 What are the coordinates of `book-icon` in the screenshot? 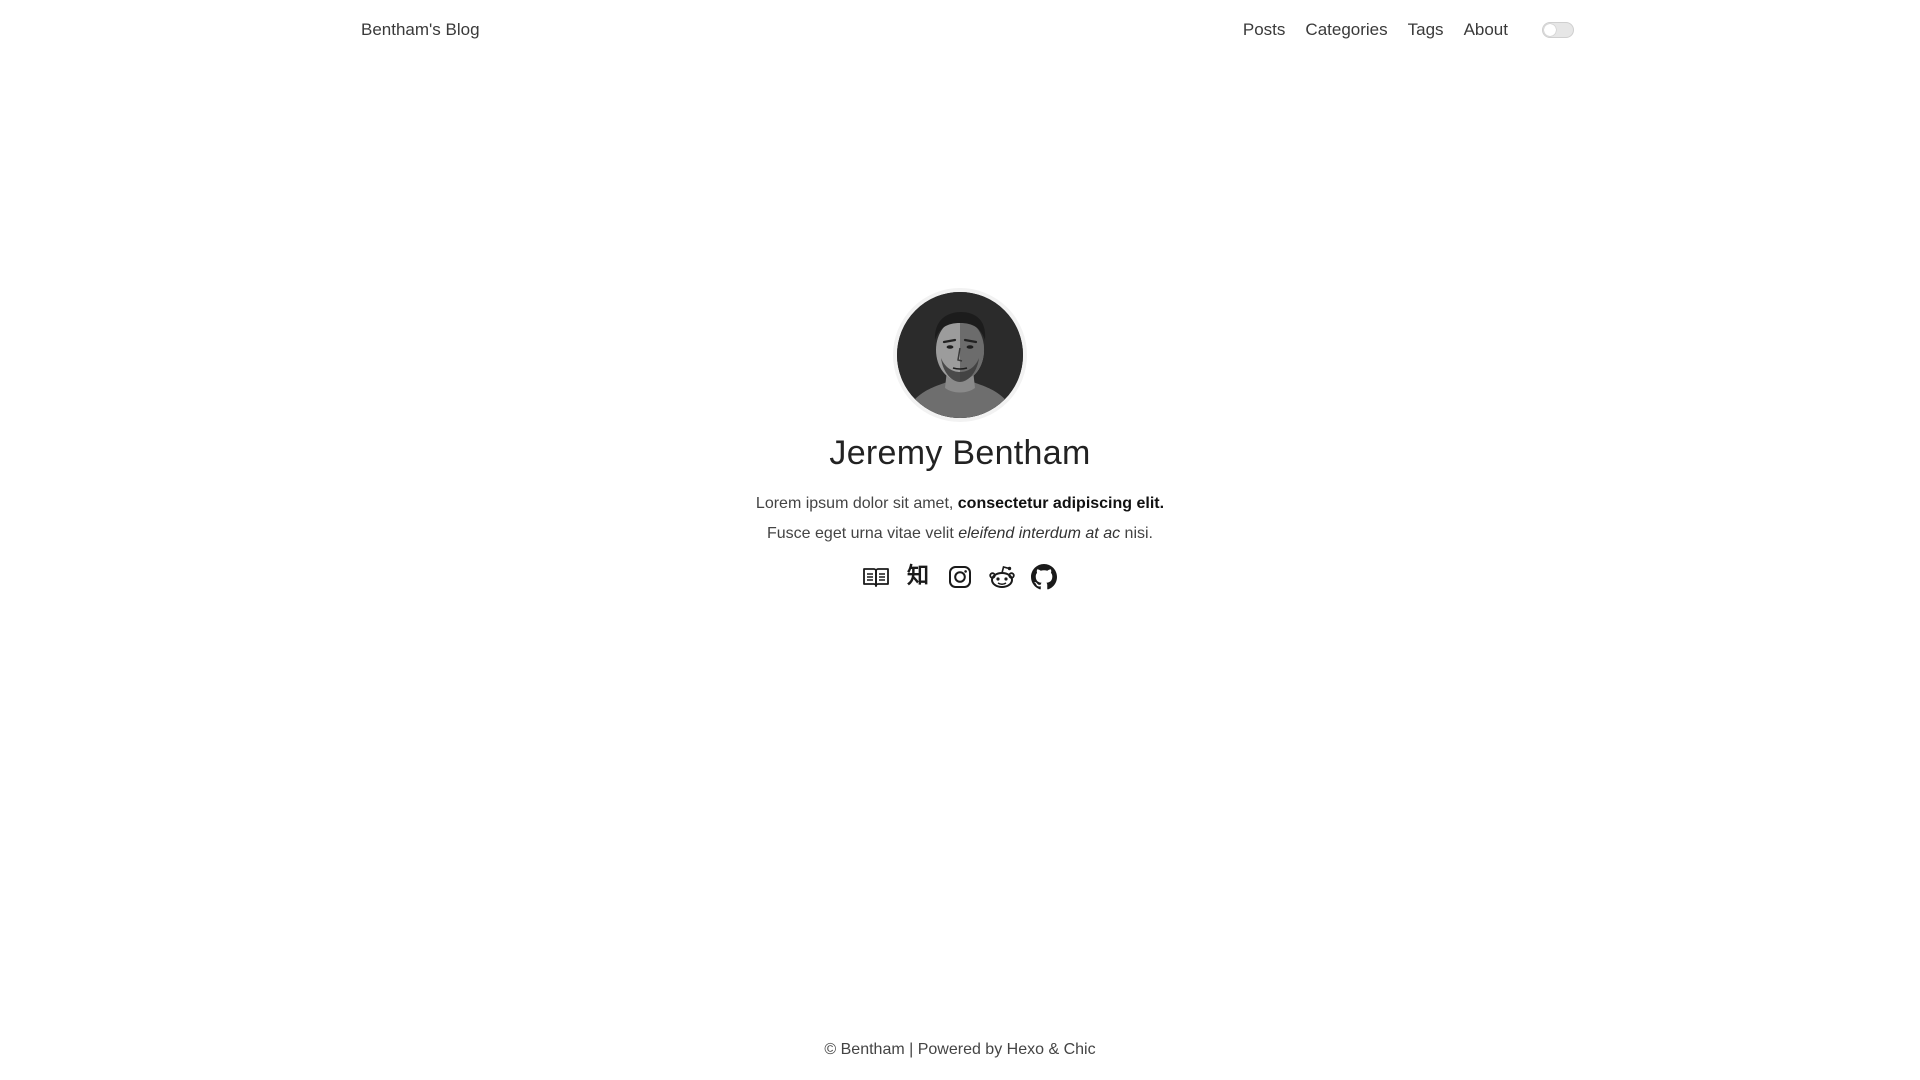 It's located at (876, 577).